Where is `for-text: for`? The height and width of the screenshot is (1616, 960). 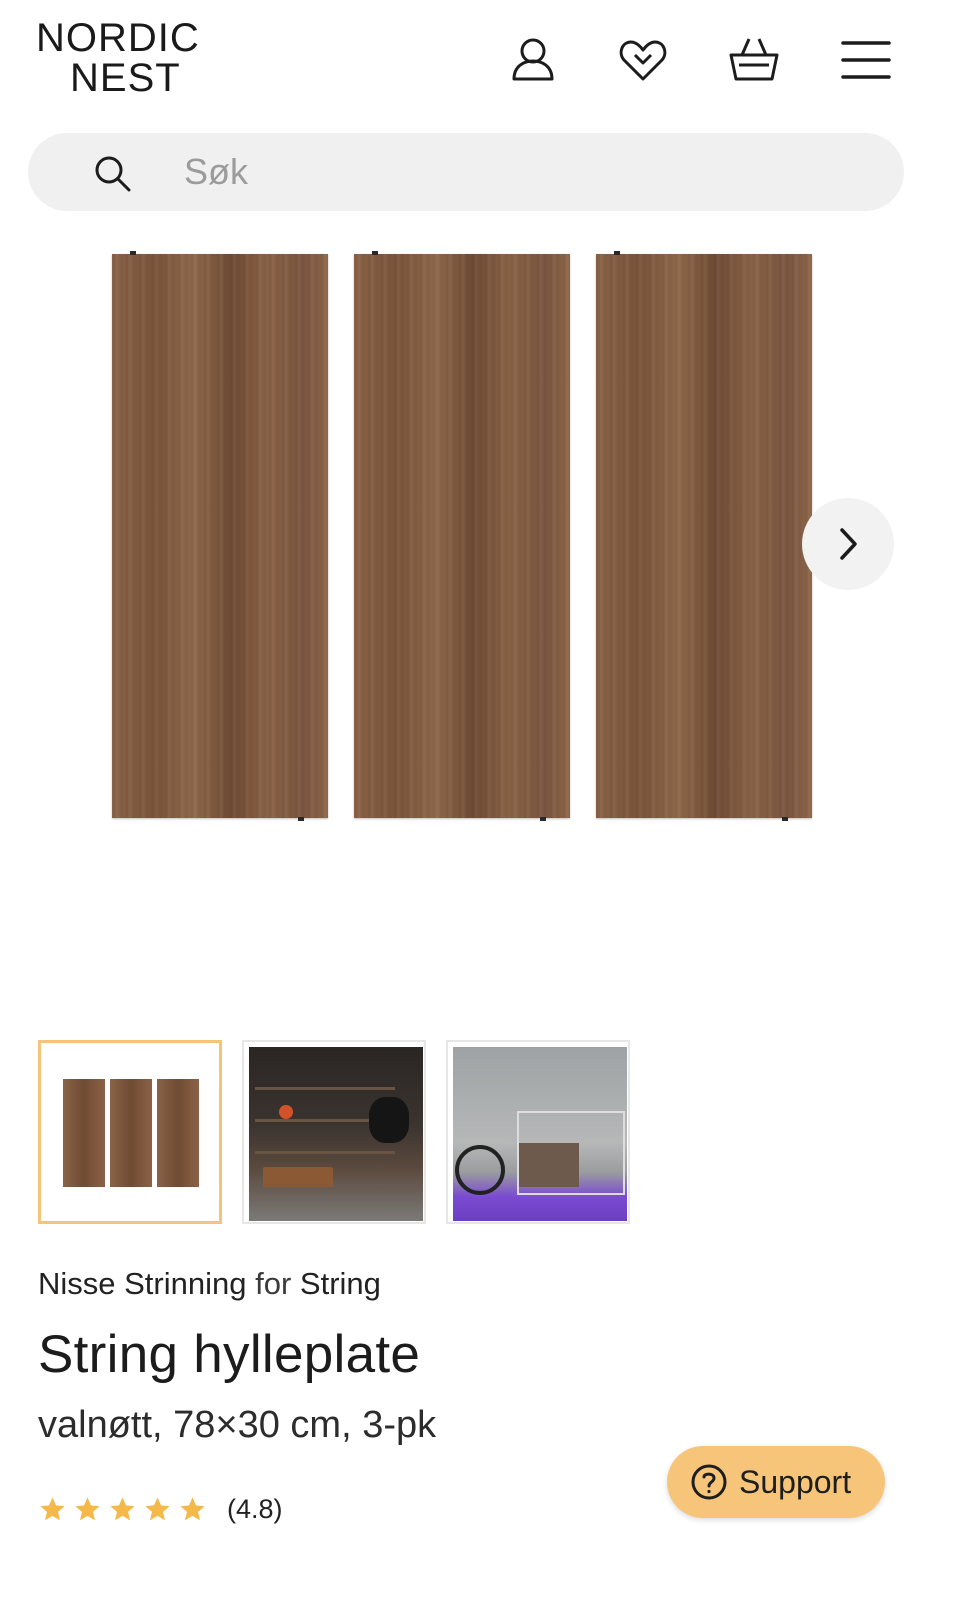 for-text: for is located at coordinates (273, 1283).